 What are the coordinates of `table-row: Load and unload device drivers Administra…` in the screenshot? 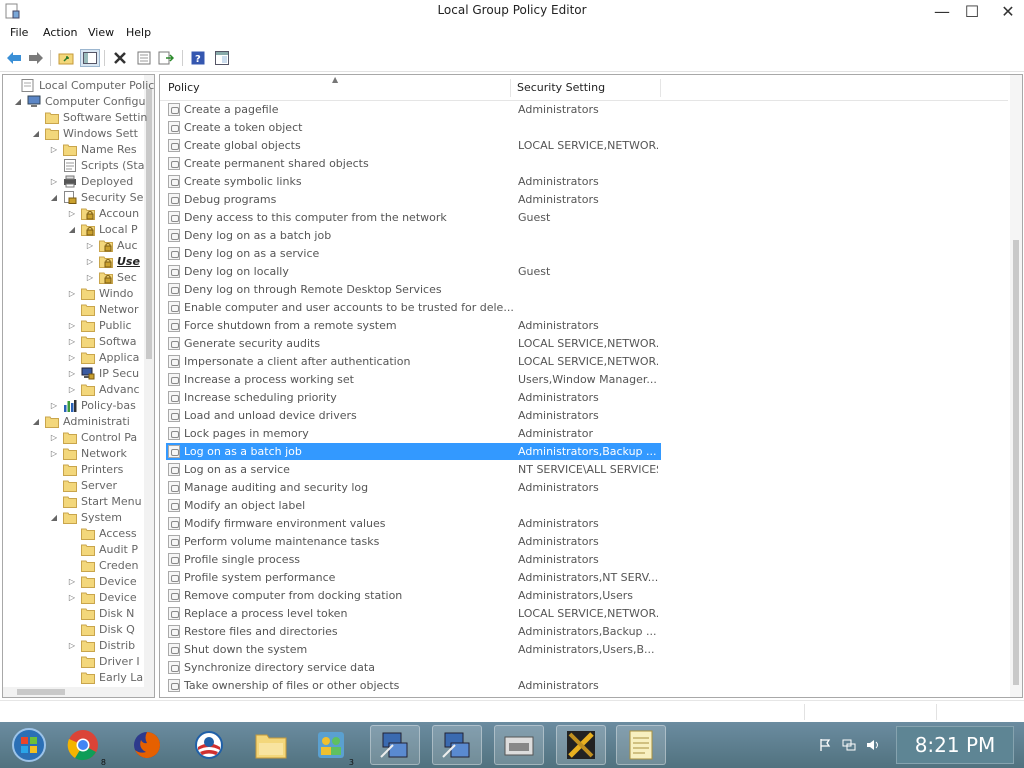 It's located at (413, 415).